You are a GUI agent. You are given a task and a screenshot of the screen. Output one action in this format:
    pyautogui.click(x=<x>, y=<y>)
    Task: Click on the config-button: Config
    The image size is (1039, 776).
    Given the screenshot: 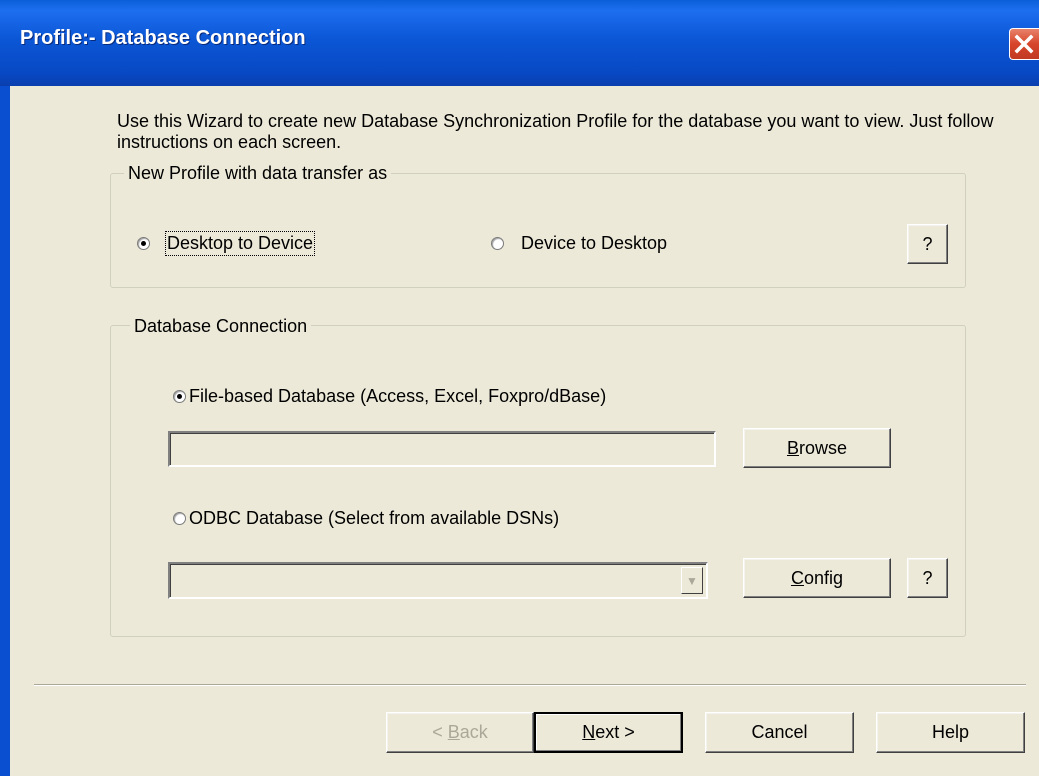 What is the action you would take?
    pyautogui.click(x=817, y=578)
    